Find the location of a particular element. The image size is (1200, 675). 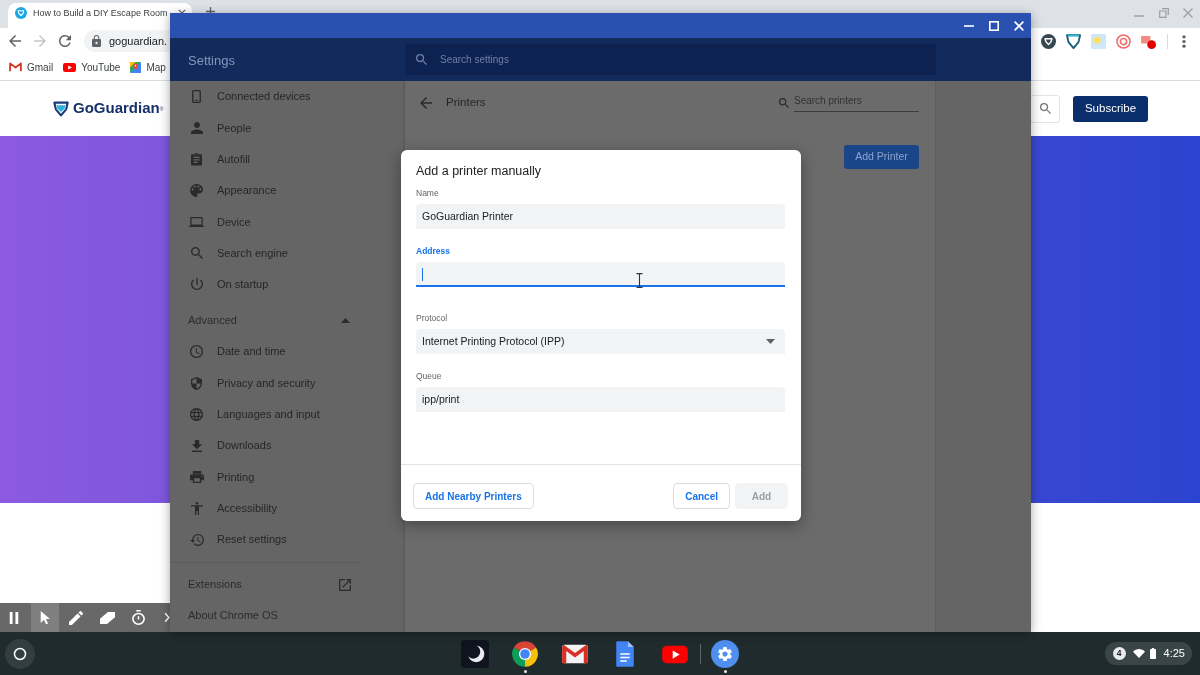

reload-icon is located at coordinates (65, 41).